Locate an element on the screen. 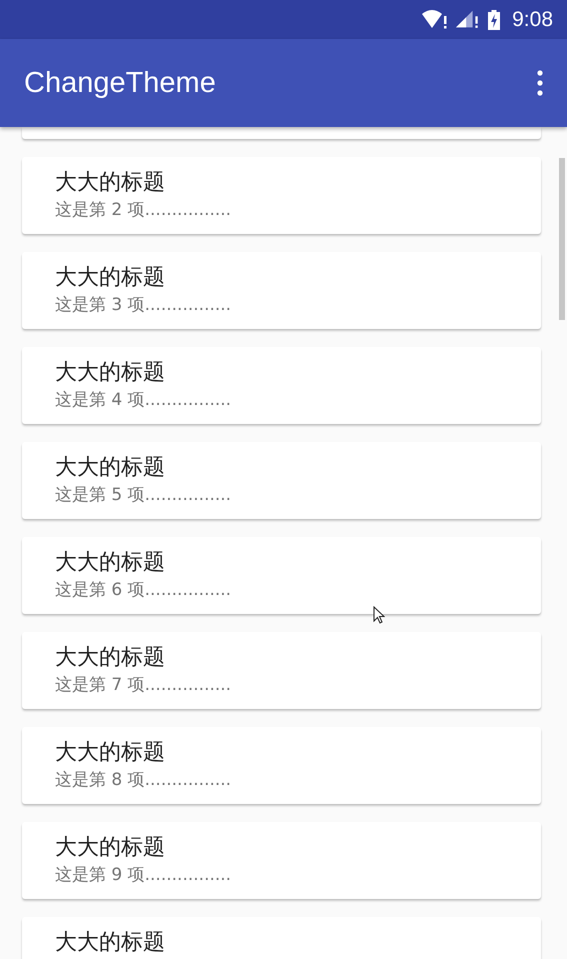  status-time: 9:08 is located at coordinates (532, 20).